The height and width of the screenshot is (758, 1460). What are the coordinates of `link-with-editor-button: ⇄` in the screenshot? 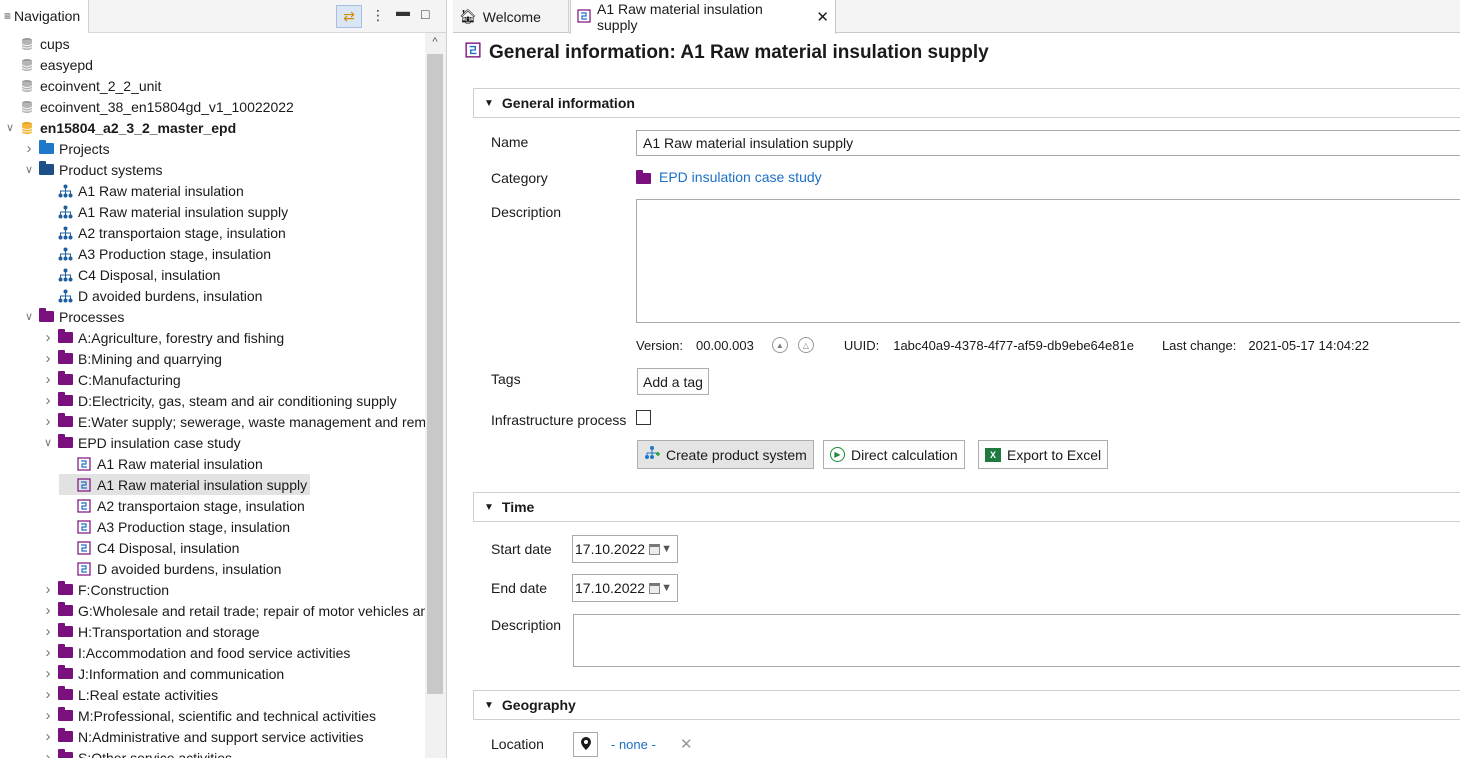 It's located at (349, 16).